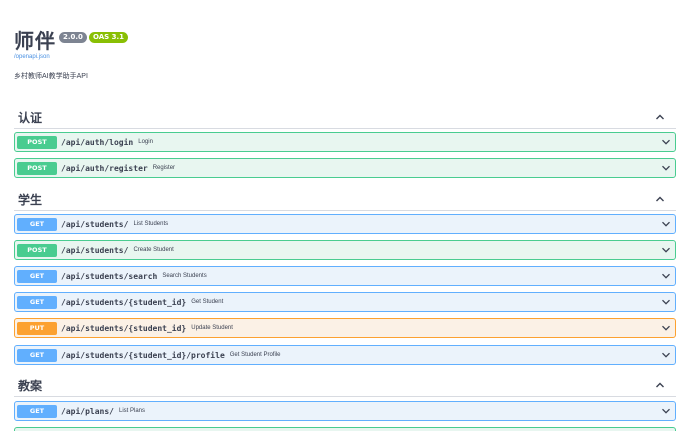  I want to click on operation-get-plans-list: GET /api/plans/ List Plans, so click(345, 411).